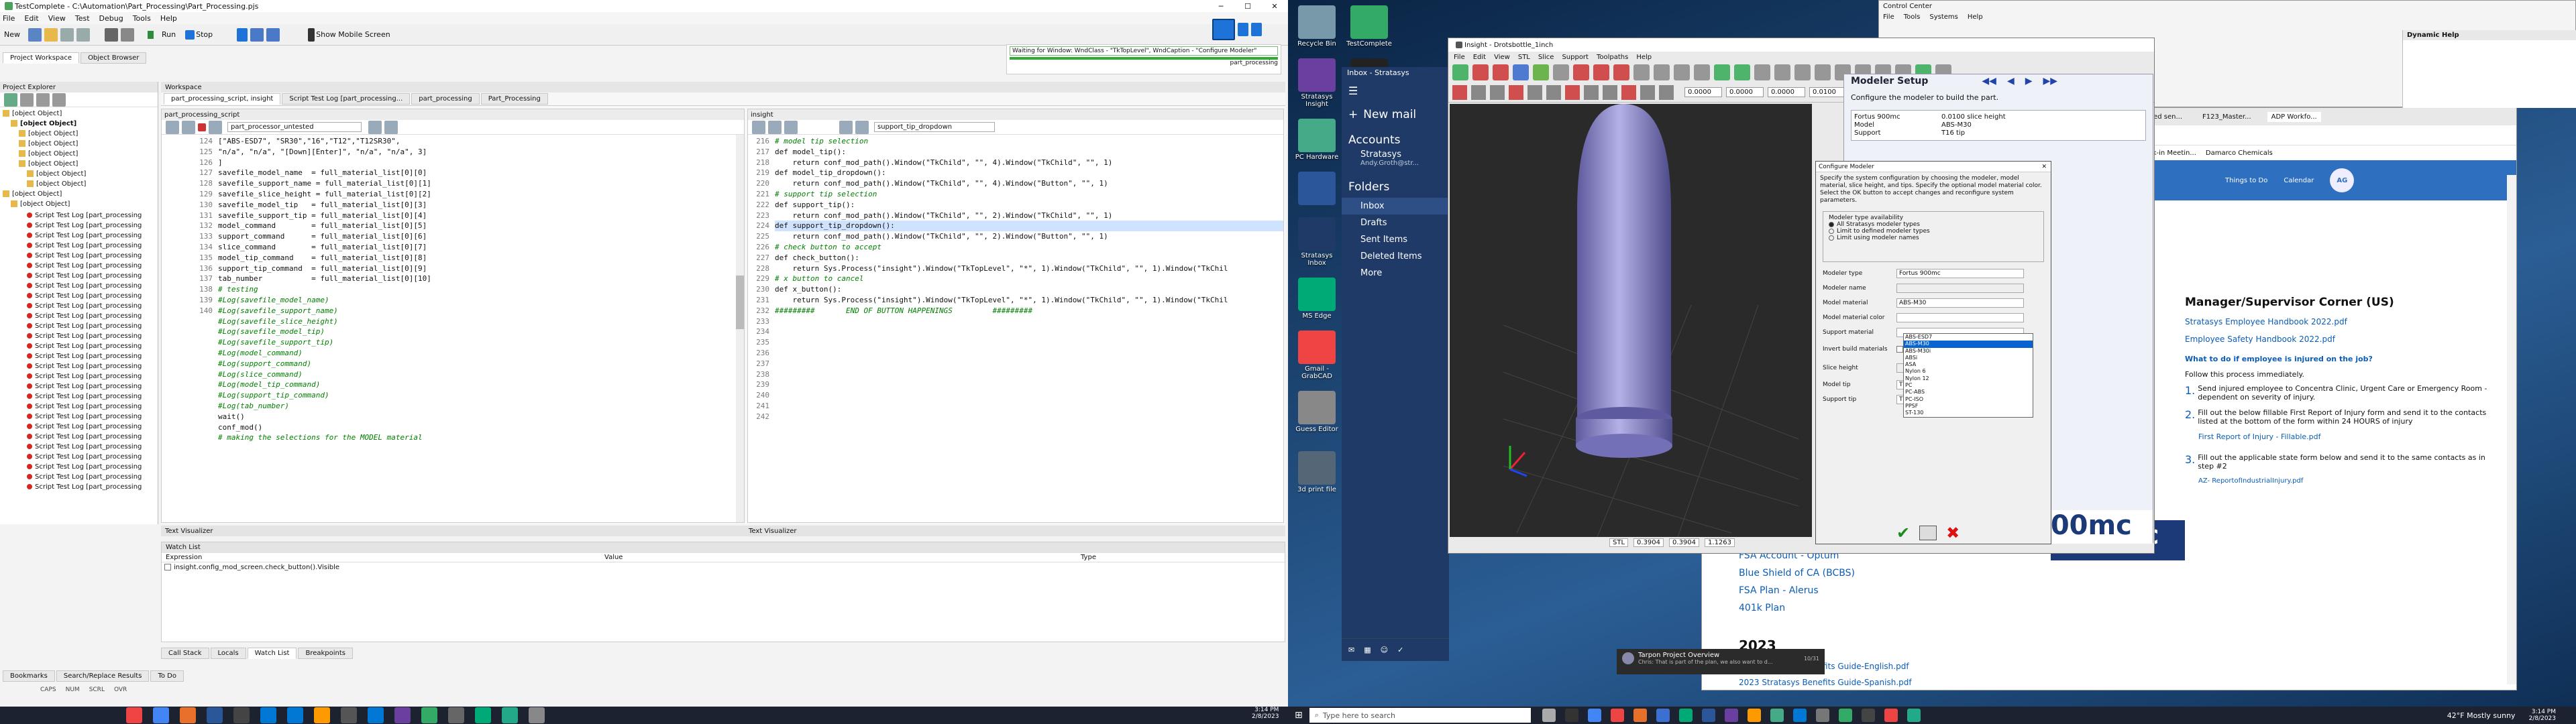 This screenshot has height=724, width=2576. What do you see at coordinates (1968, 371) in the screenshot?
I see `material-option: Nylon 6` at bounding box center [1968, 371].